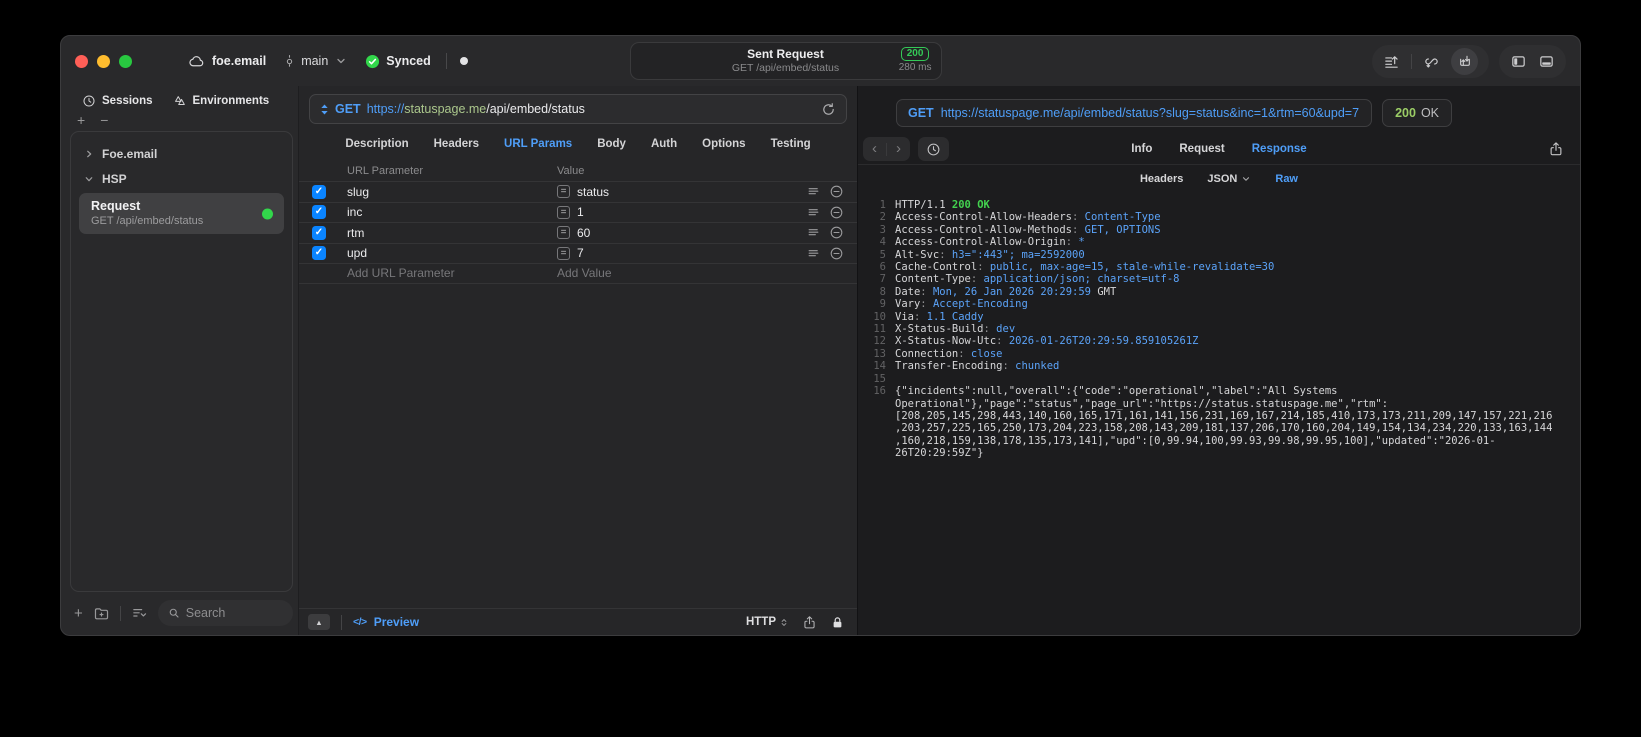 The height and width of the screenshot is (737, 1641). Describe the element at coordinates (1556, 149) in the screenshot. I see `export-response-icon` at that location.